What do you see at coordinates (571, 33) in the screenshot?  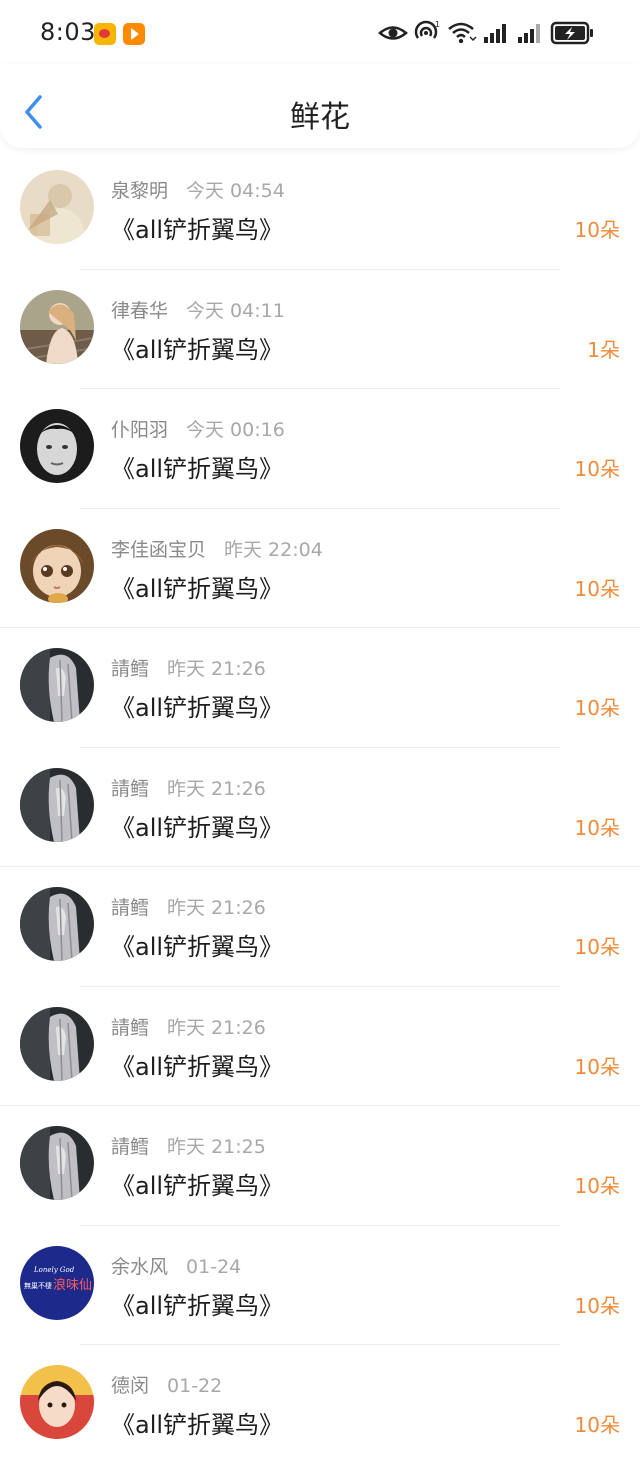 I see `battery-icon` at bounding box center [571, 33].